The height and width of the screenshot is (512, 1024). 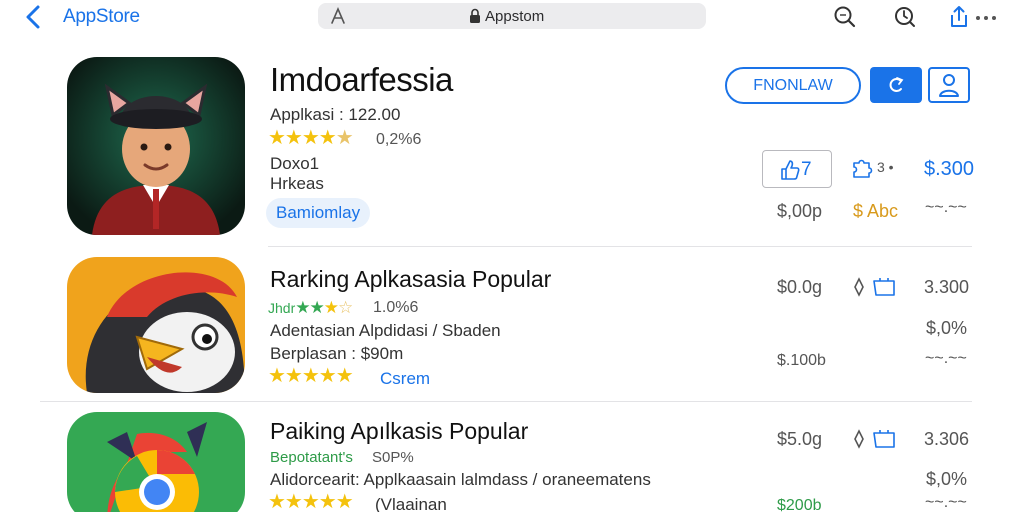 I want to click on url-text: Appstom, so click(x=515, y=16).